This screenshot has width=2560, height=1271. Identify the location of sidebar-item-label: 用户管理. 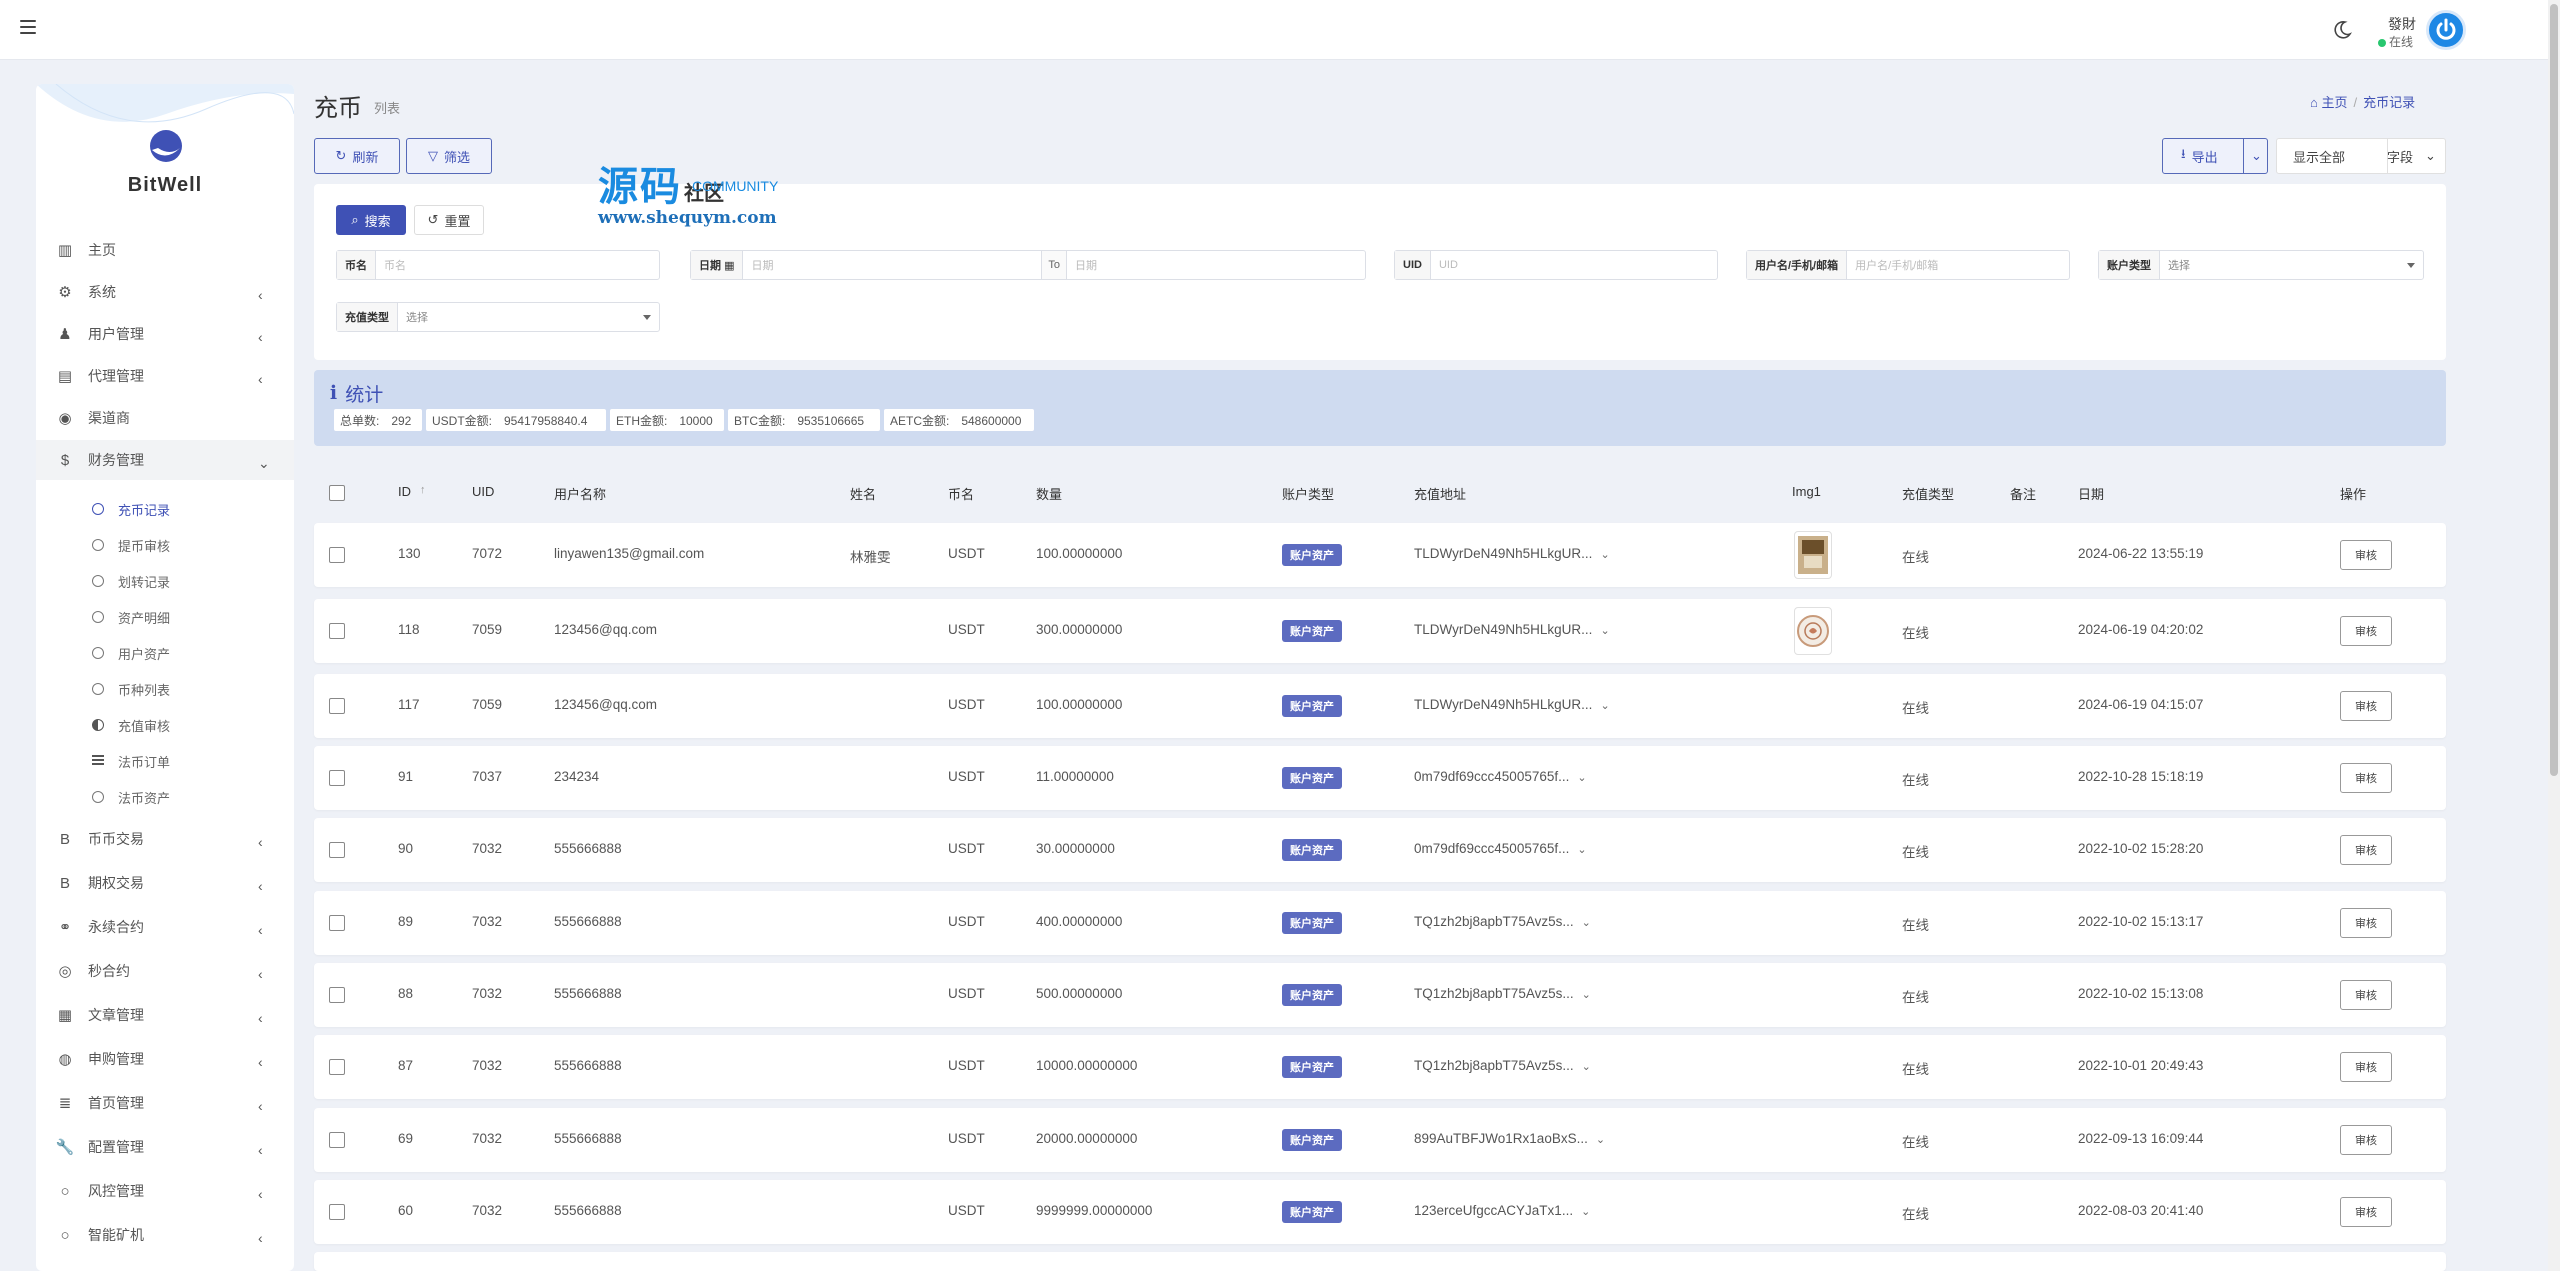
(116, 334).